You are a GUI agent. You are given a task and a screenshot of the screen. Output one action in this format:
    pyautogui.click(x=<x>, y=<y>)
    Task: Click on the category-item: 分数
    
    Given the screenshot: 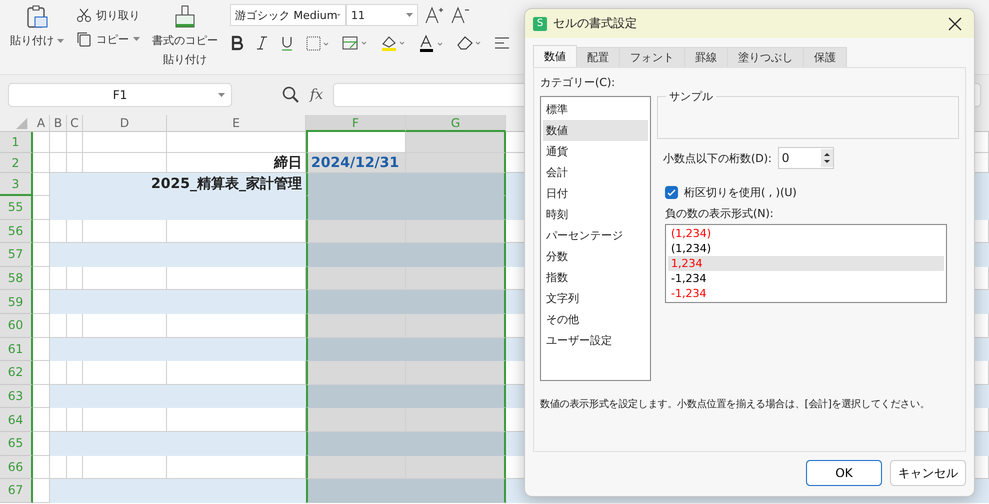 What is the action you would take?
    pyautogui.click(x=595, y=256)
    